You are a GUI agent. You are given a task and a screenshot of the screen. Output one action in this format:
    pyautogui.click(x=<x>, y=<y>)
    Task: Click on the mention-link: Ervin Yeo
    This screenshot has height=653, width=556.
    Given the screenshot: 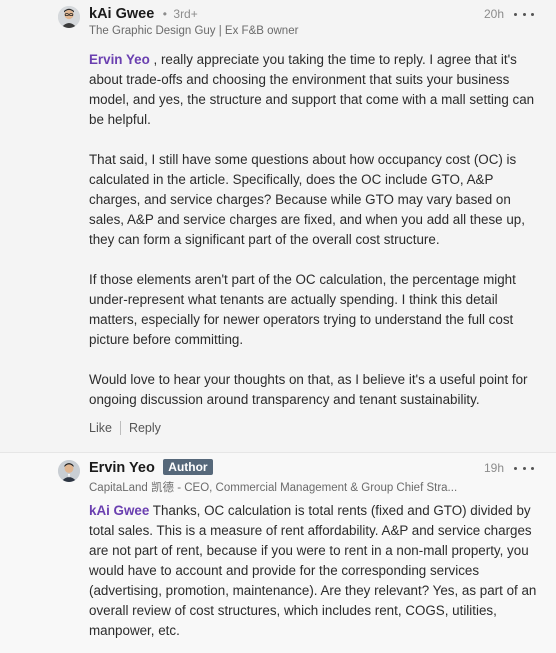 What is the action you would take?
    pyautogui.click(x=119, y=59)
    